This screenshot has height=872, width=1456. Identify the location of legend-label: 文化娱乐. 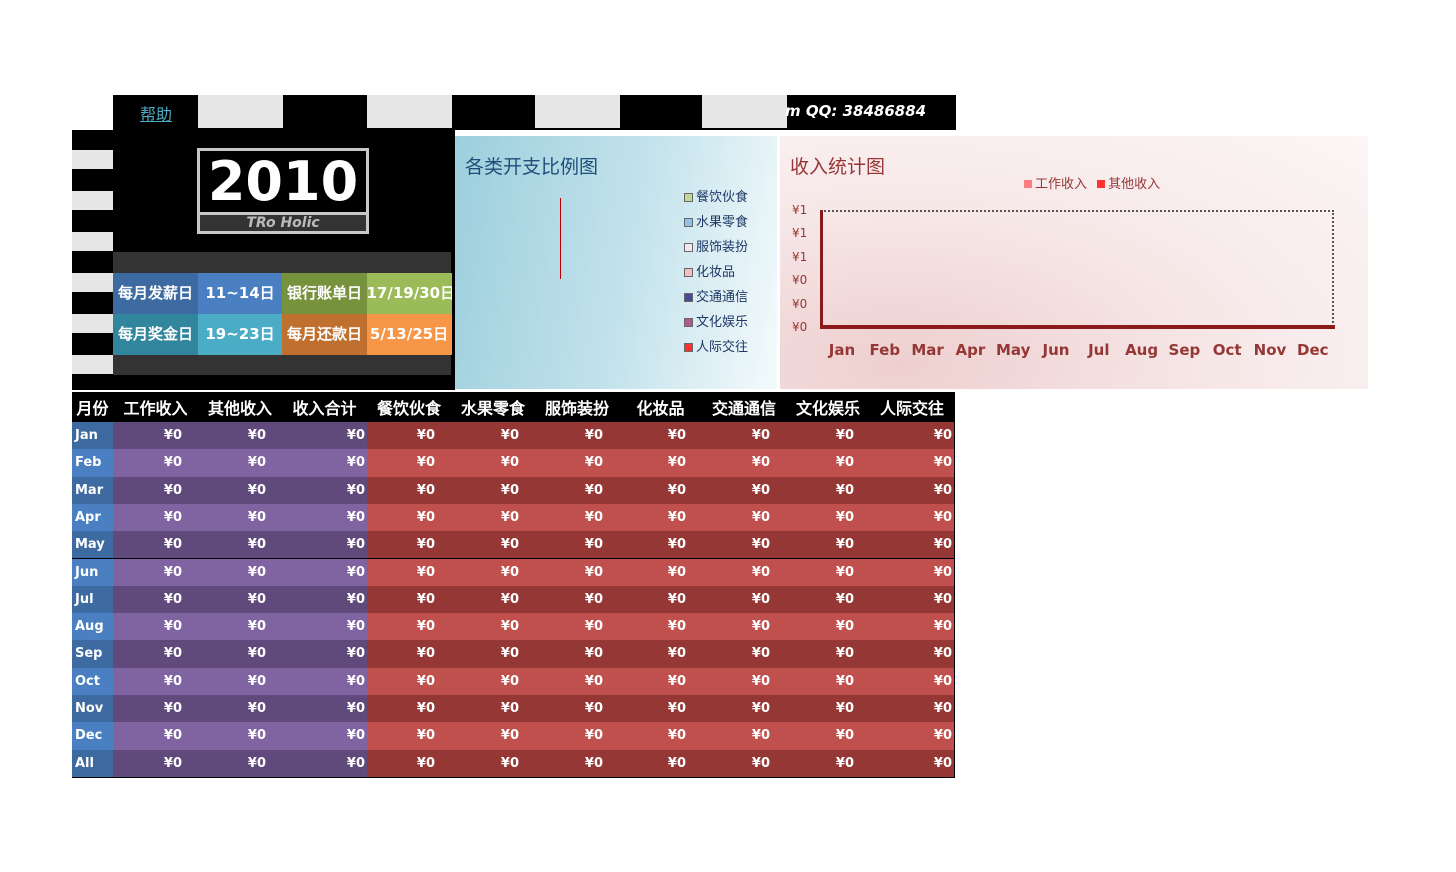
(722, 322).